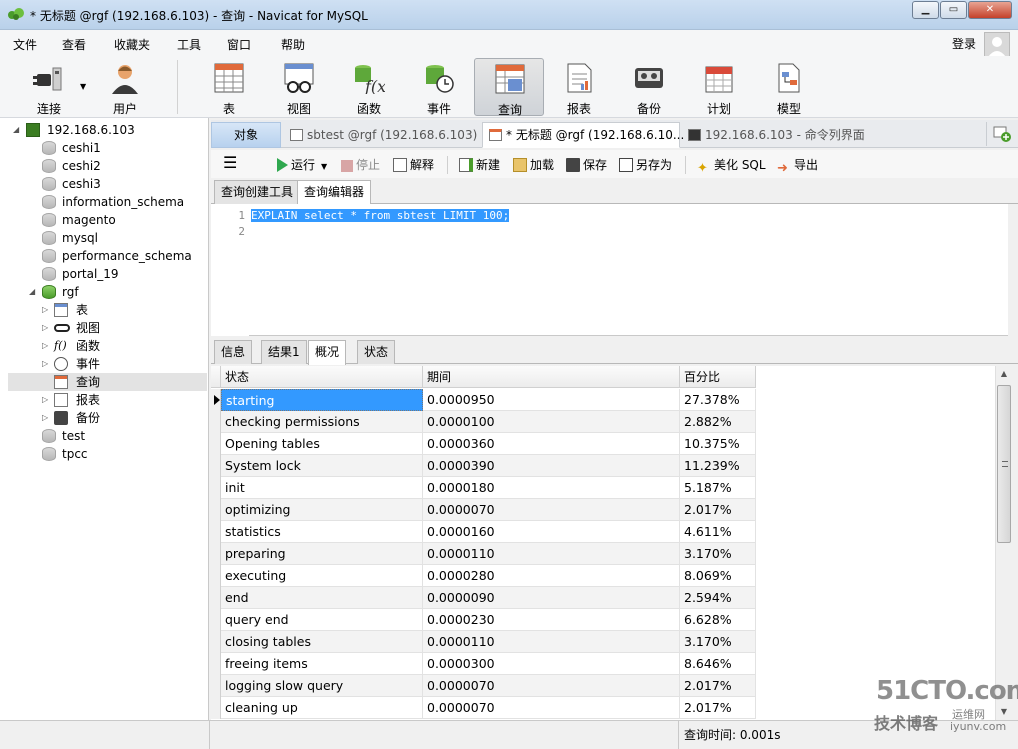  Describe the element at coordinates (239, 44) in the screenshot. I see `menu-window: 窗口` at that location.